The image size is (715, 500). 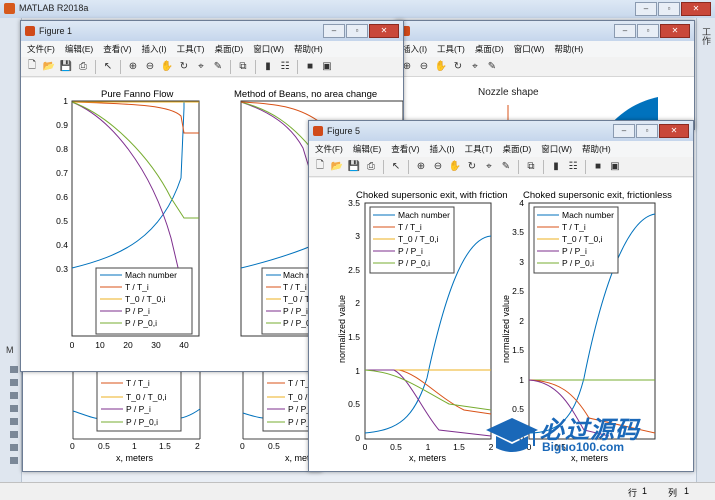 What do you see at coordinates (687, 491) in the screenshot?
I see `status-col-value: 1` at bounding box center [687, 491].